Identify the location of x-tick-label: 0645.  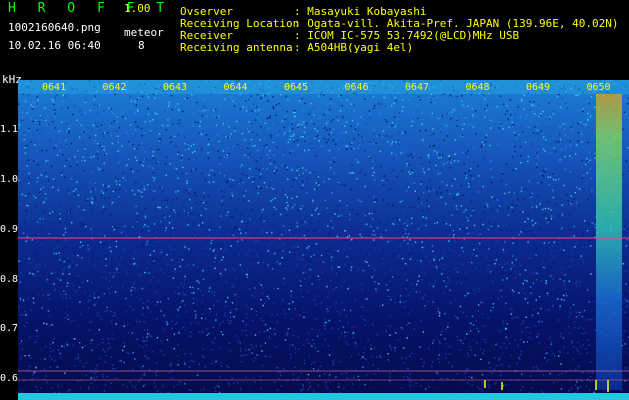
(296, 87).